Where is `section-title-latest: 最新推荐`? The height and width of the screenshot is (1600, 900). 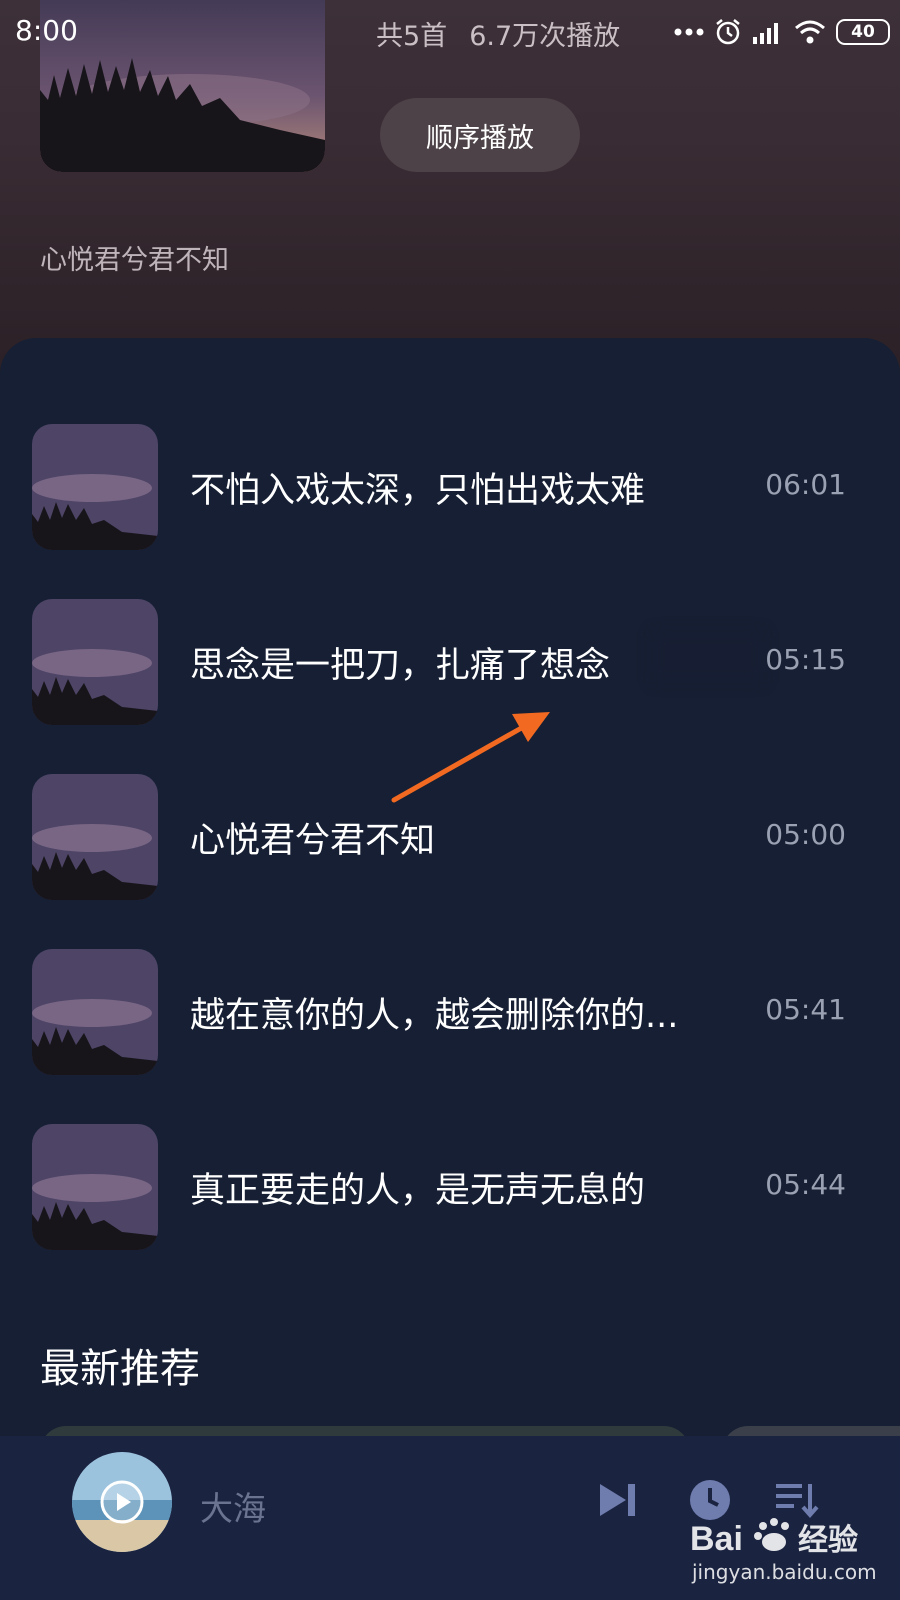 section-title-latest: 最新推荐 is located at coordinates (120, 1369).